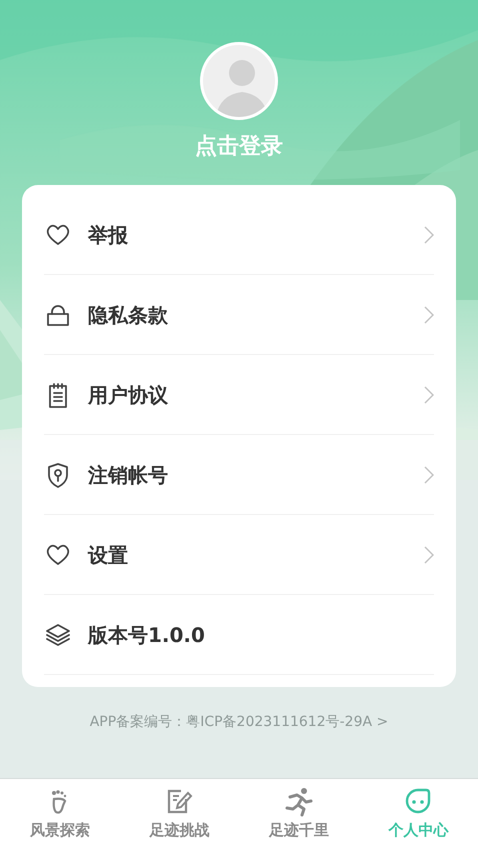  What do you see at coordinates (239, 235) in the screenshot?
I see `menu-item: 举报` at bounding box center [239, 235].